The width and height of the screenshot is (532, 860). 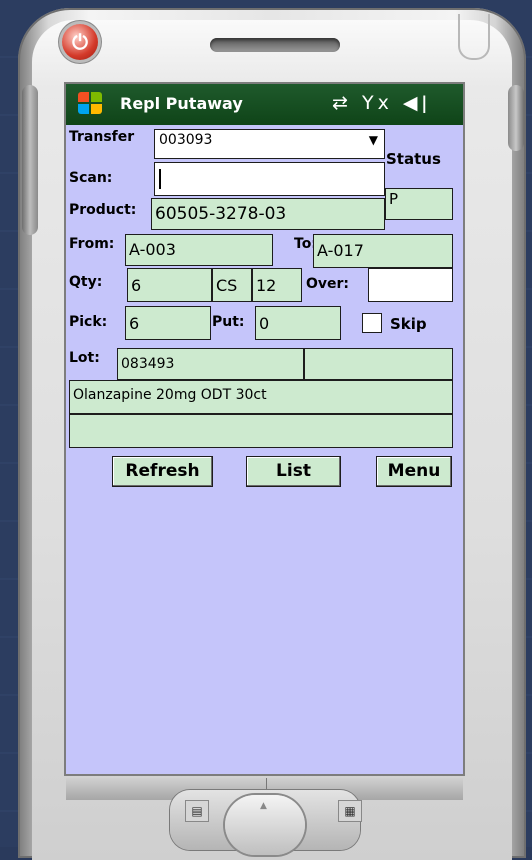 I want to click on stylus-slot, so click(x=474, y=37).